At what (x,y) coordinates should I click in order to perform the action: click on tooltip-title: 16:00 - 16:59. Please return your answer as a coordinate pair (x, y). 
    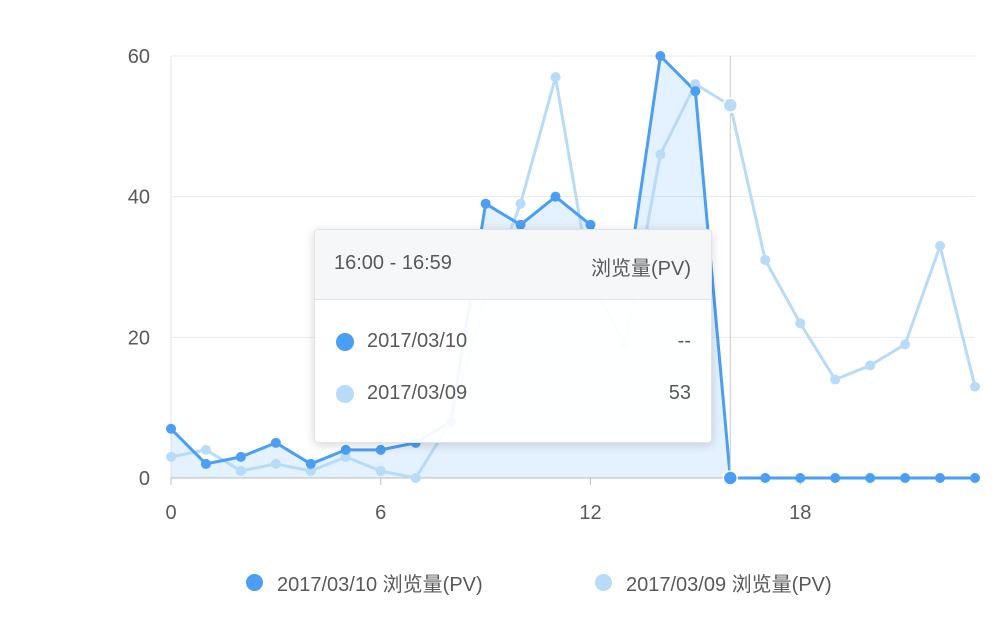
    Looking at the image, I should click on (393, 263).